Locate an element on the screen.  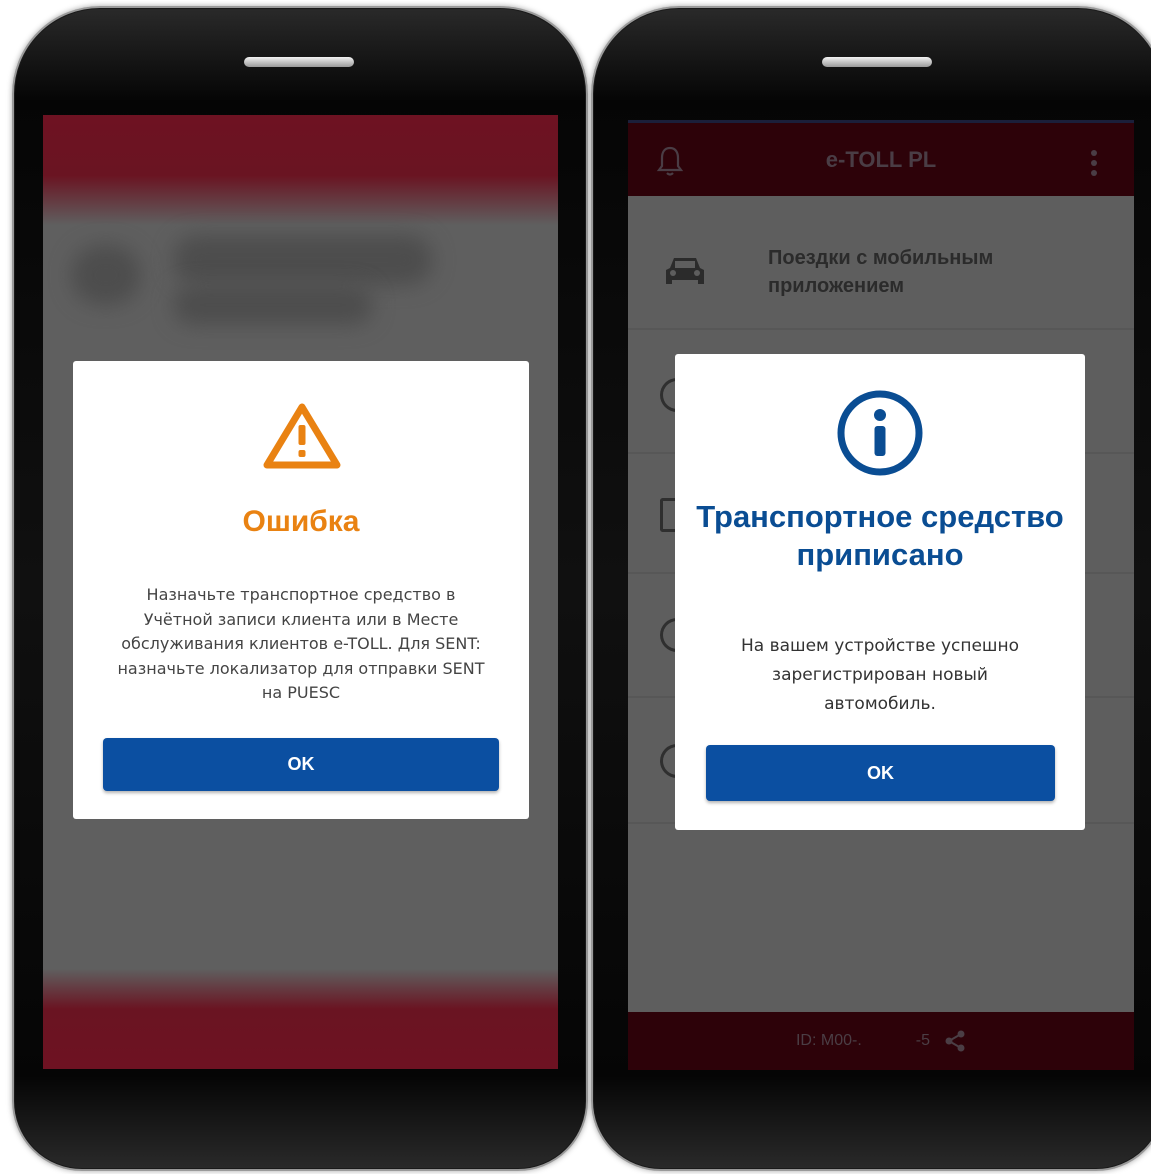
app-title: e-TOLL PL is located at coordinates (881, 159).